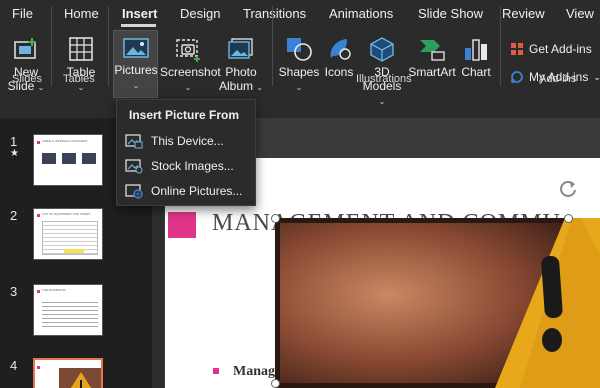  What do you see at coordinates (517, 49) in the screenshot?
I see `store-icon` at bounding box center [517, 49].